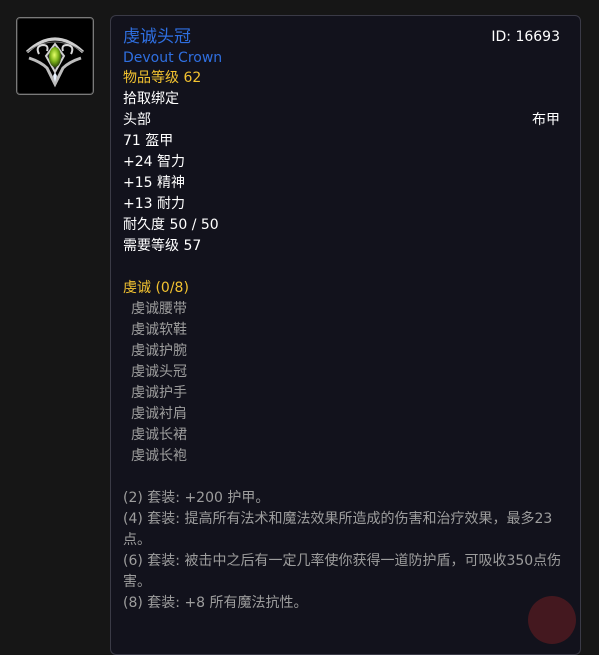  Describe the element at coordinates (55, 62) in the screenshot. I see `devout-crown-icon` at that location.